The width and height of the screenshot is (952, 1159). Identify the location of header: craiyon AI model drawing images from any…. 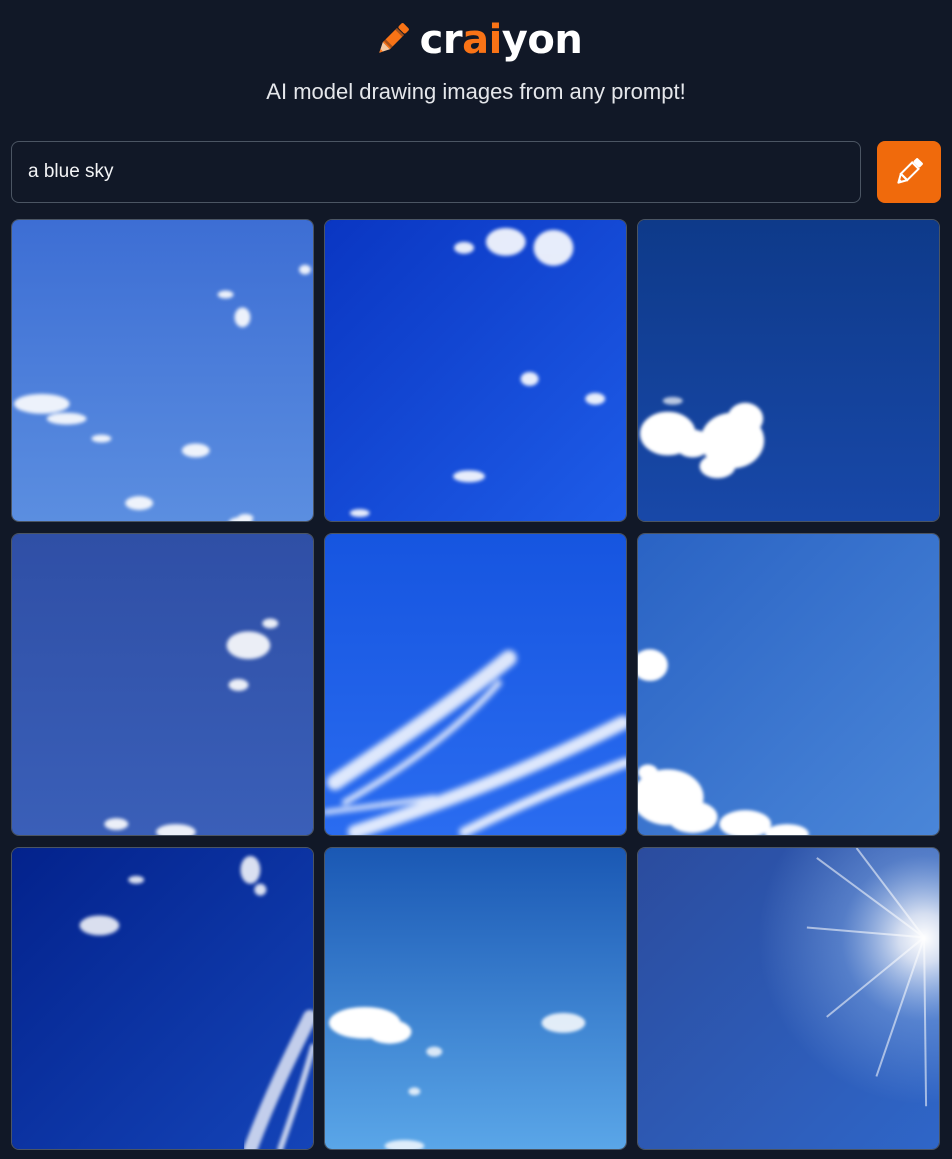
(476, 65).